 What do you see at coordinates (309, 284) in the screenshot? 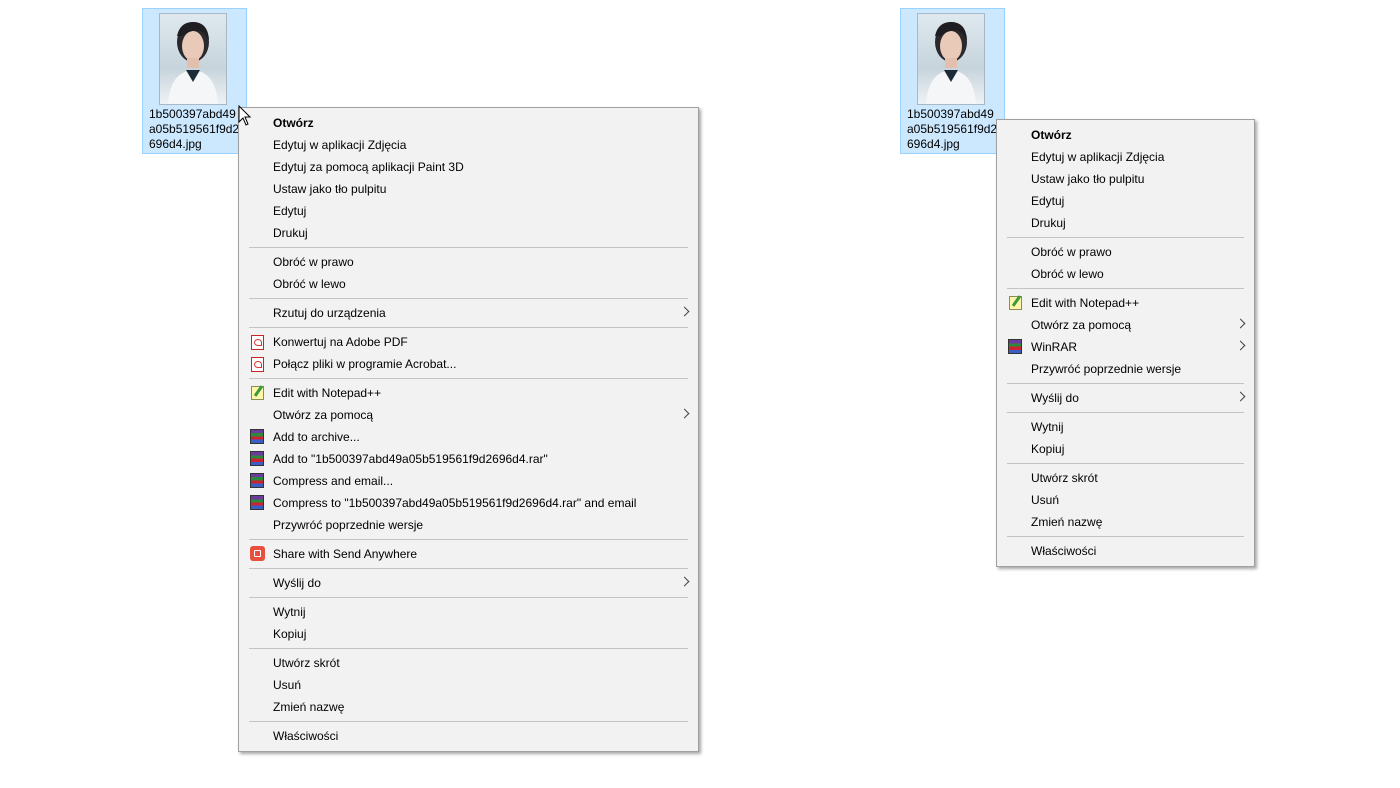
I see `menu-item-label: Obróć w lewo` at bounding box center [309, 284].